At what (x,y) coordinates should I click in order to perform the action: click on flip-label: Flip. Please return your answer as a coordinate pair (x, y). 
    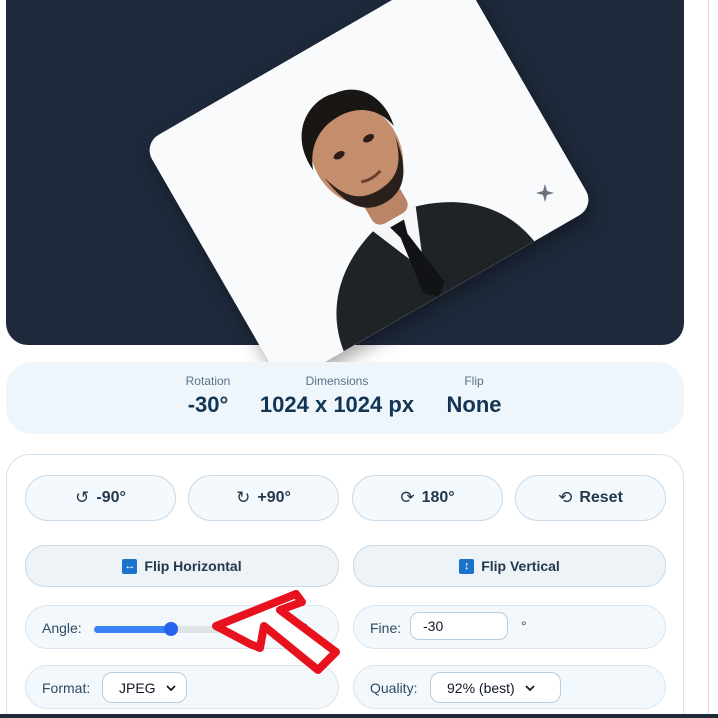
    Looking at the image, I should click on (474, 381).